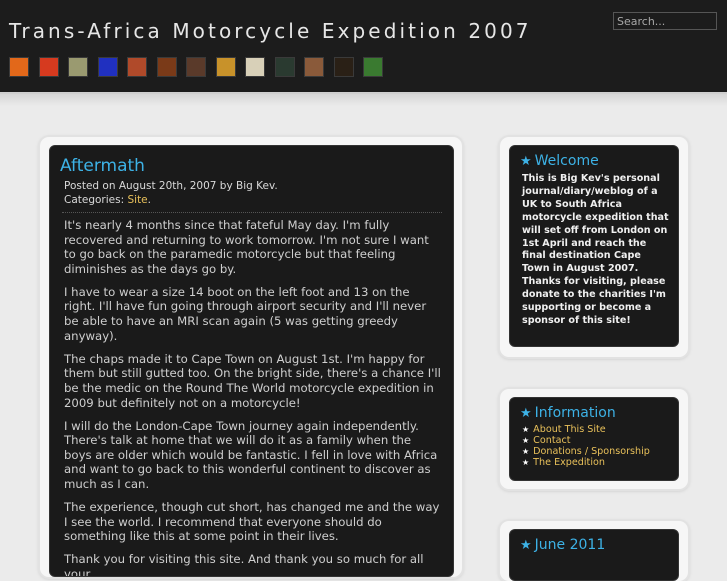 Image resolution: width=727 pixels, height=581 pixels. I want to click on categories-label: Categories:, so click(94, 200).